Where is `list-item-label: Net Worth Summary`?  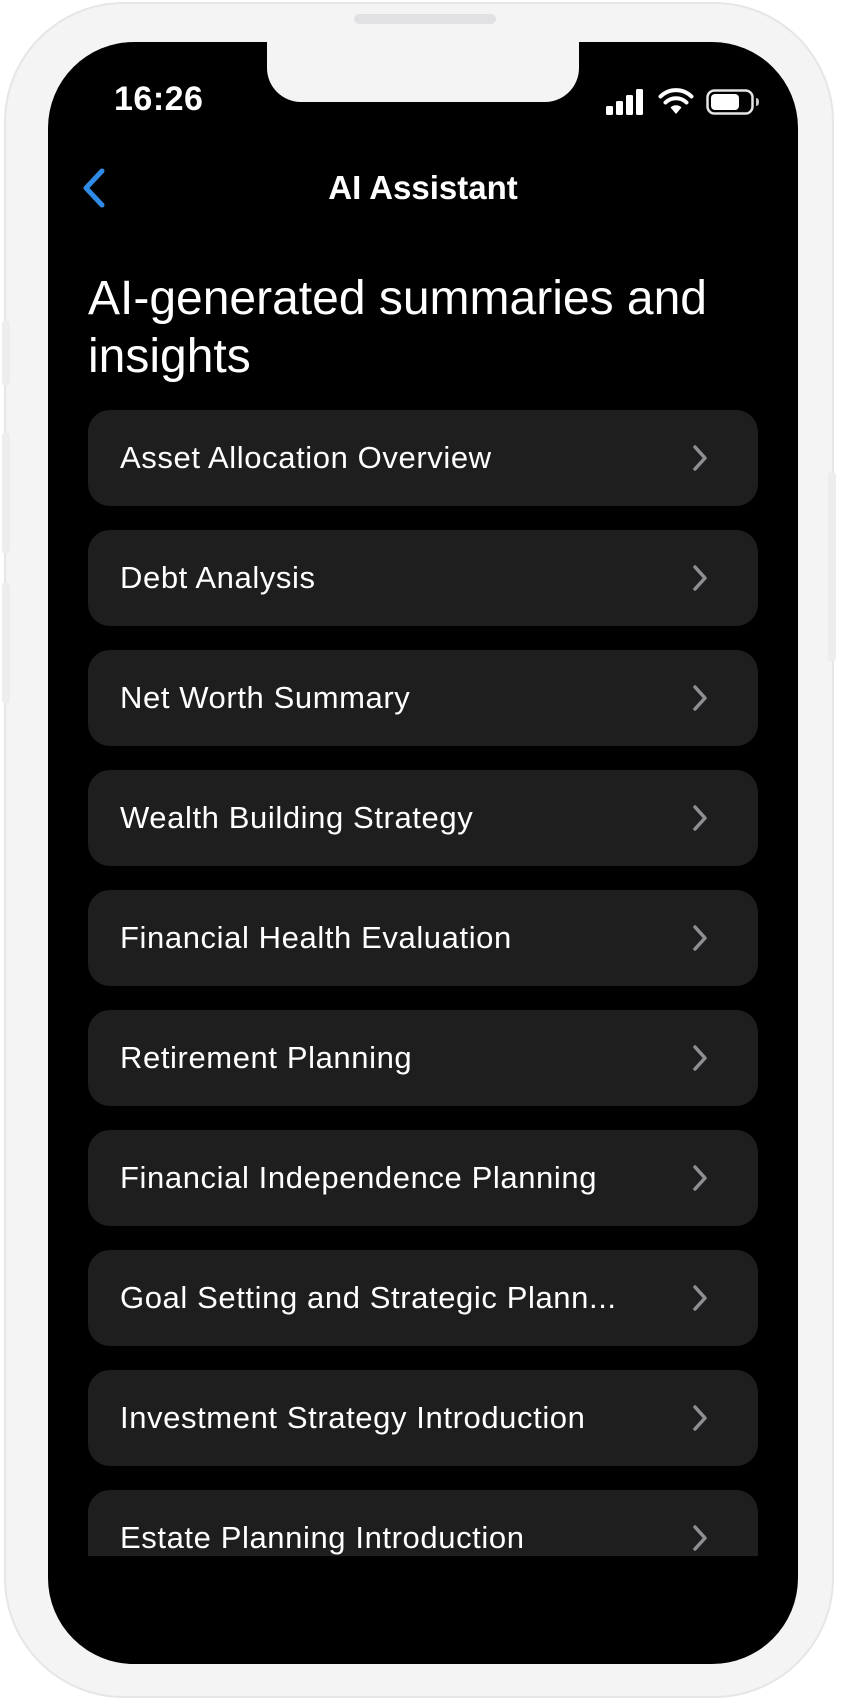
list-item-label: Net Worth Summary is located at coordinates (265, 697).